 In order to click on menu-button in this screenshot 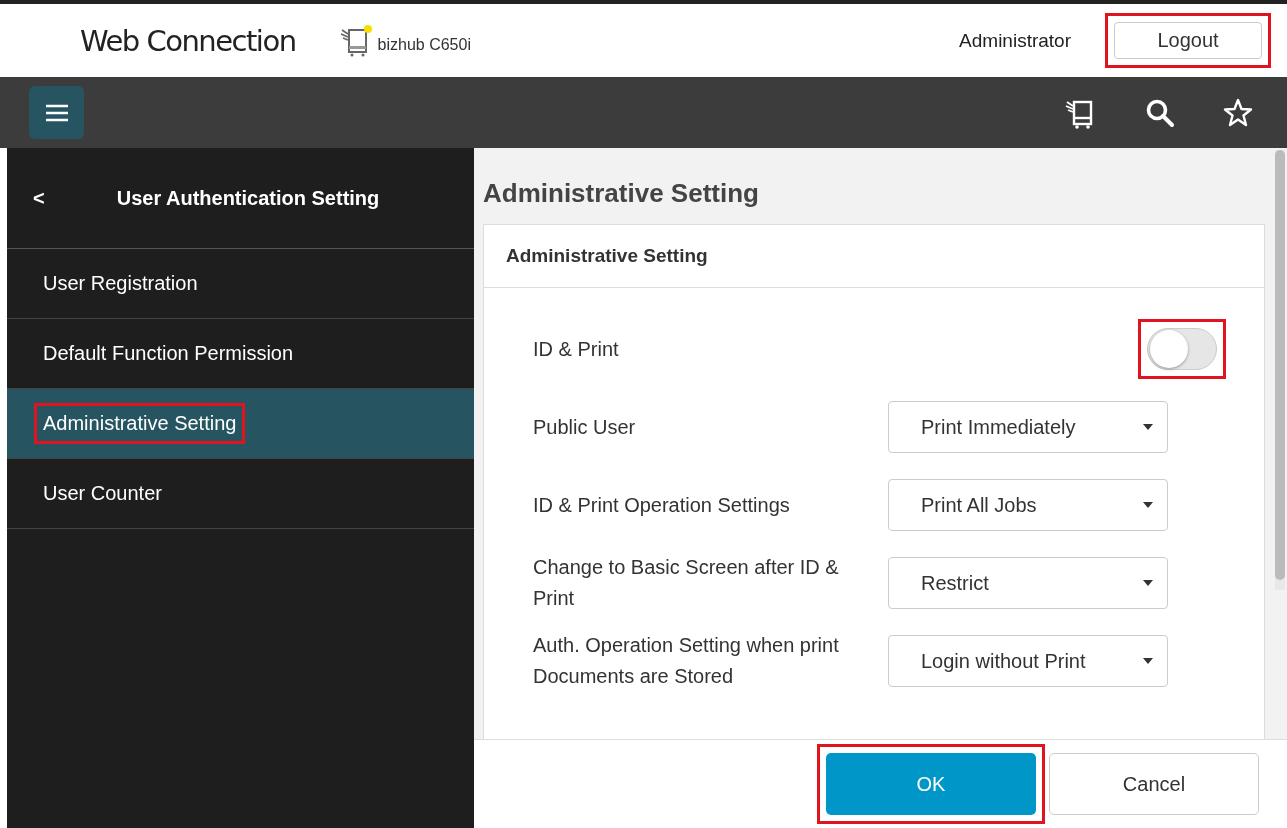, I will do `click(56, 112)`.